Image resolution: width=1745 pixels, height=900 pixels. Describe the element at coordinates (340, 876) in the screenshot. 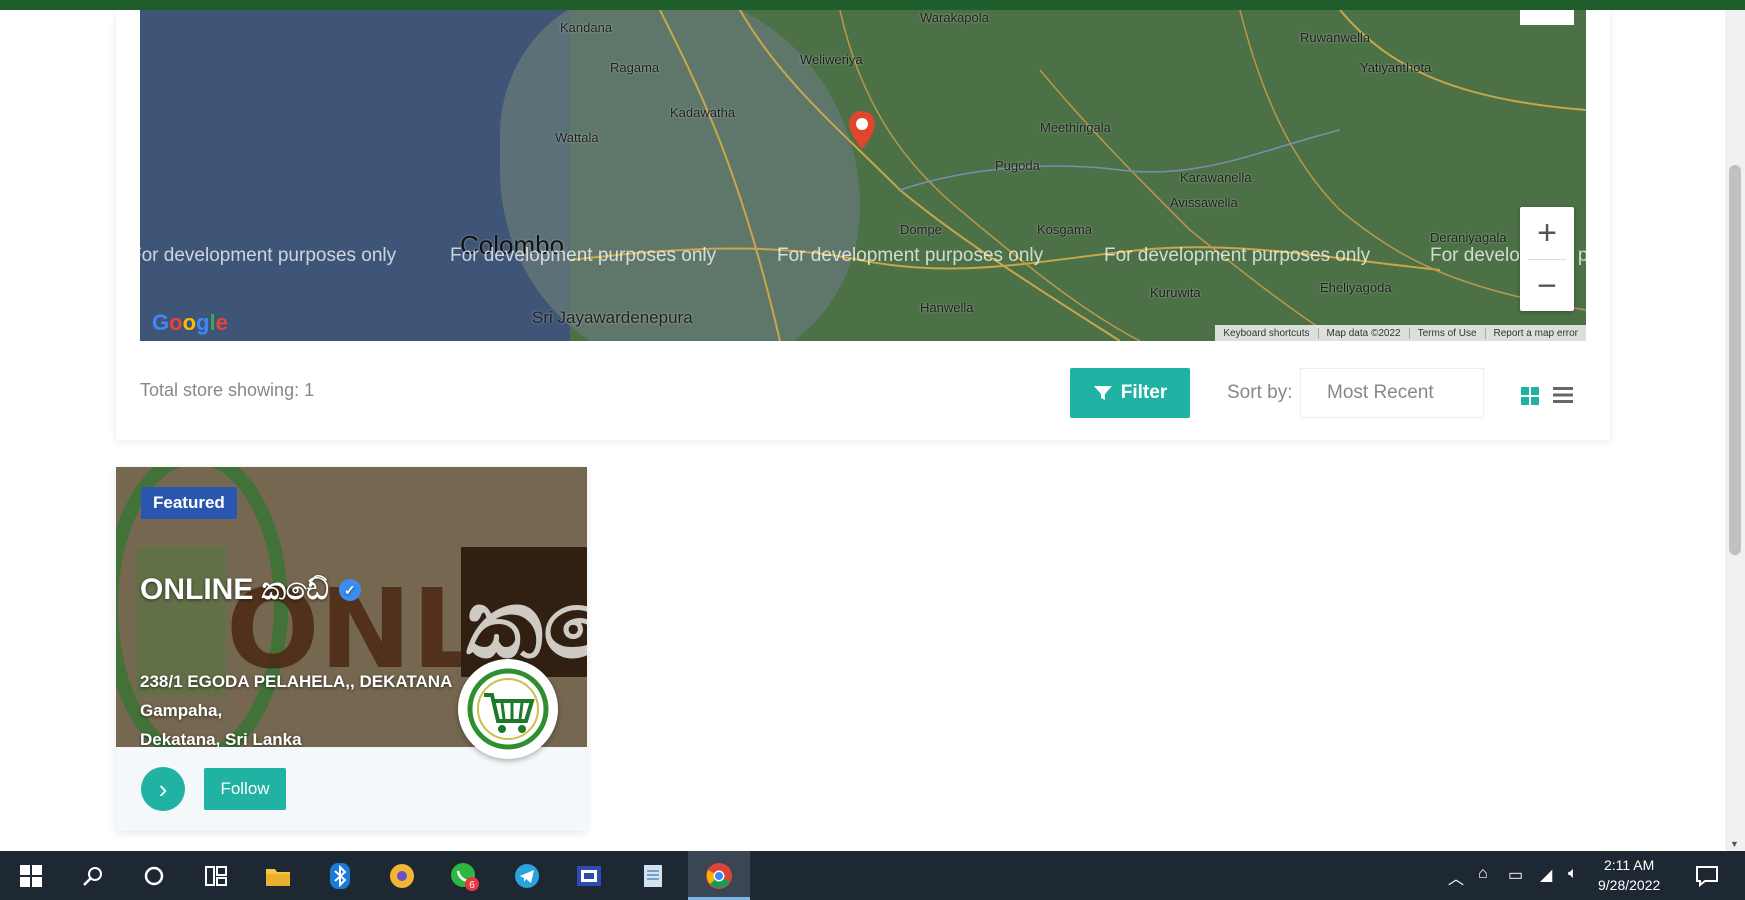

I see `bluetooth-icon` at that location.